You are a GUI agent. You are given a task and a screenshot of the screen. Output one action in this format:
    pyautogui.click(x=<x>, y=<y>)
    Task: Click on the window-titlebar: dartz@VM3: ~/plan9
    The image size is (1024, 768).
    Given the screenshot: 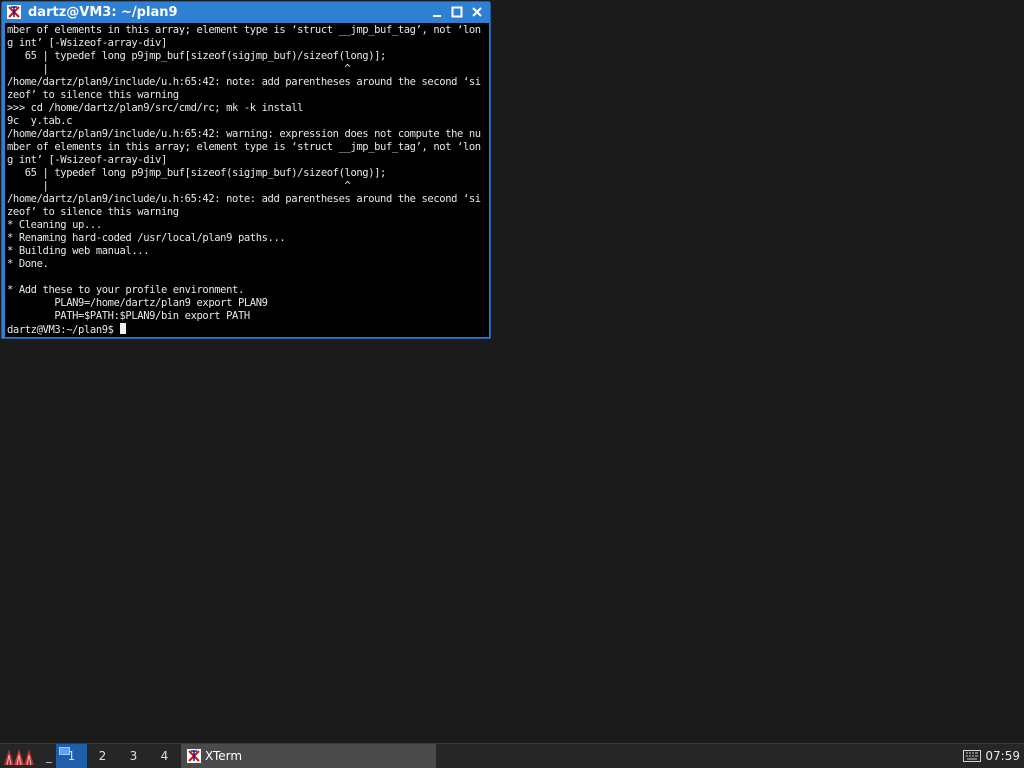 What is the action you would take?
    pyautogui.click(x=246, y=12)
    